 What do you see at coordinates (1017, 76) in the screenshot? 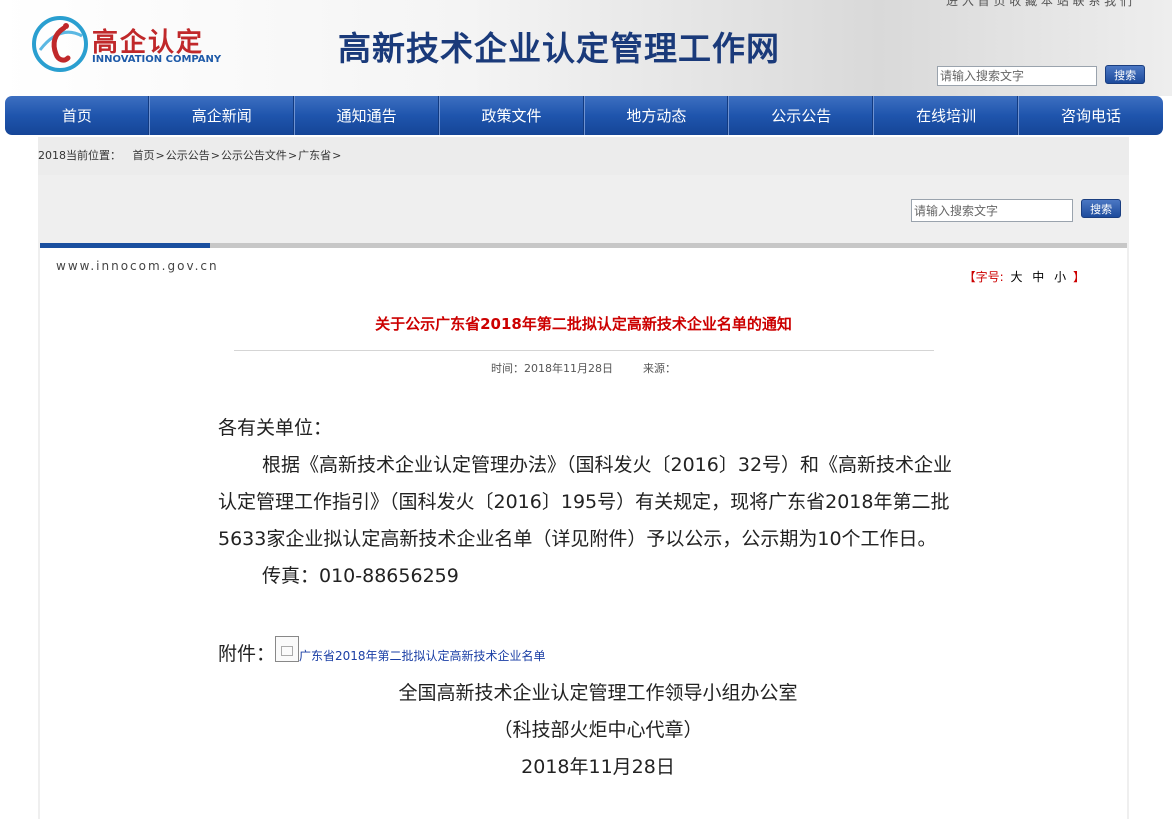
I see `header-search-input` at bounding box center [1017, 76].